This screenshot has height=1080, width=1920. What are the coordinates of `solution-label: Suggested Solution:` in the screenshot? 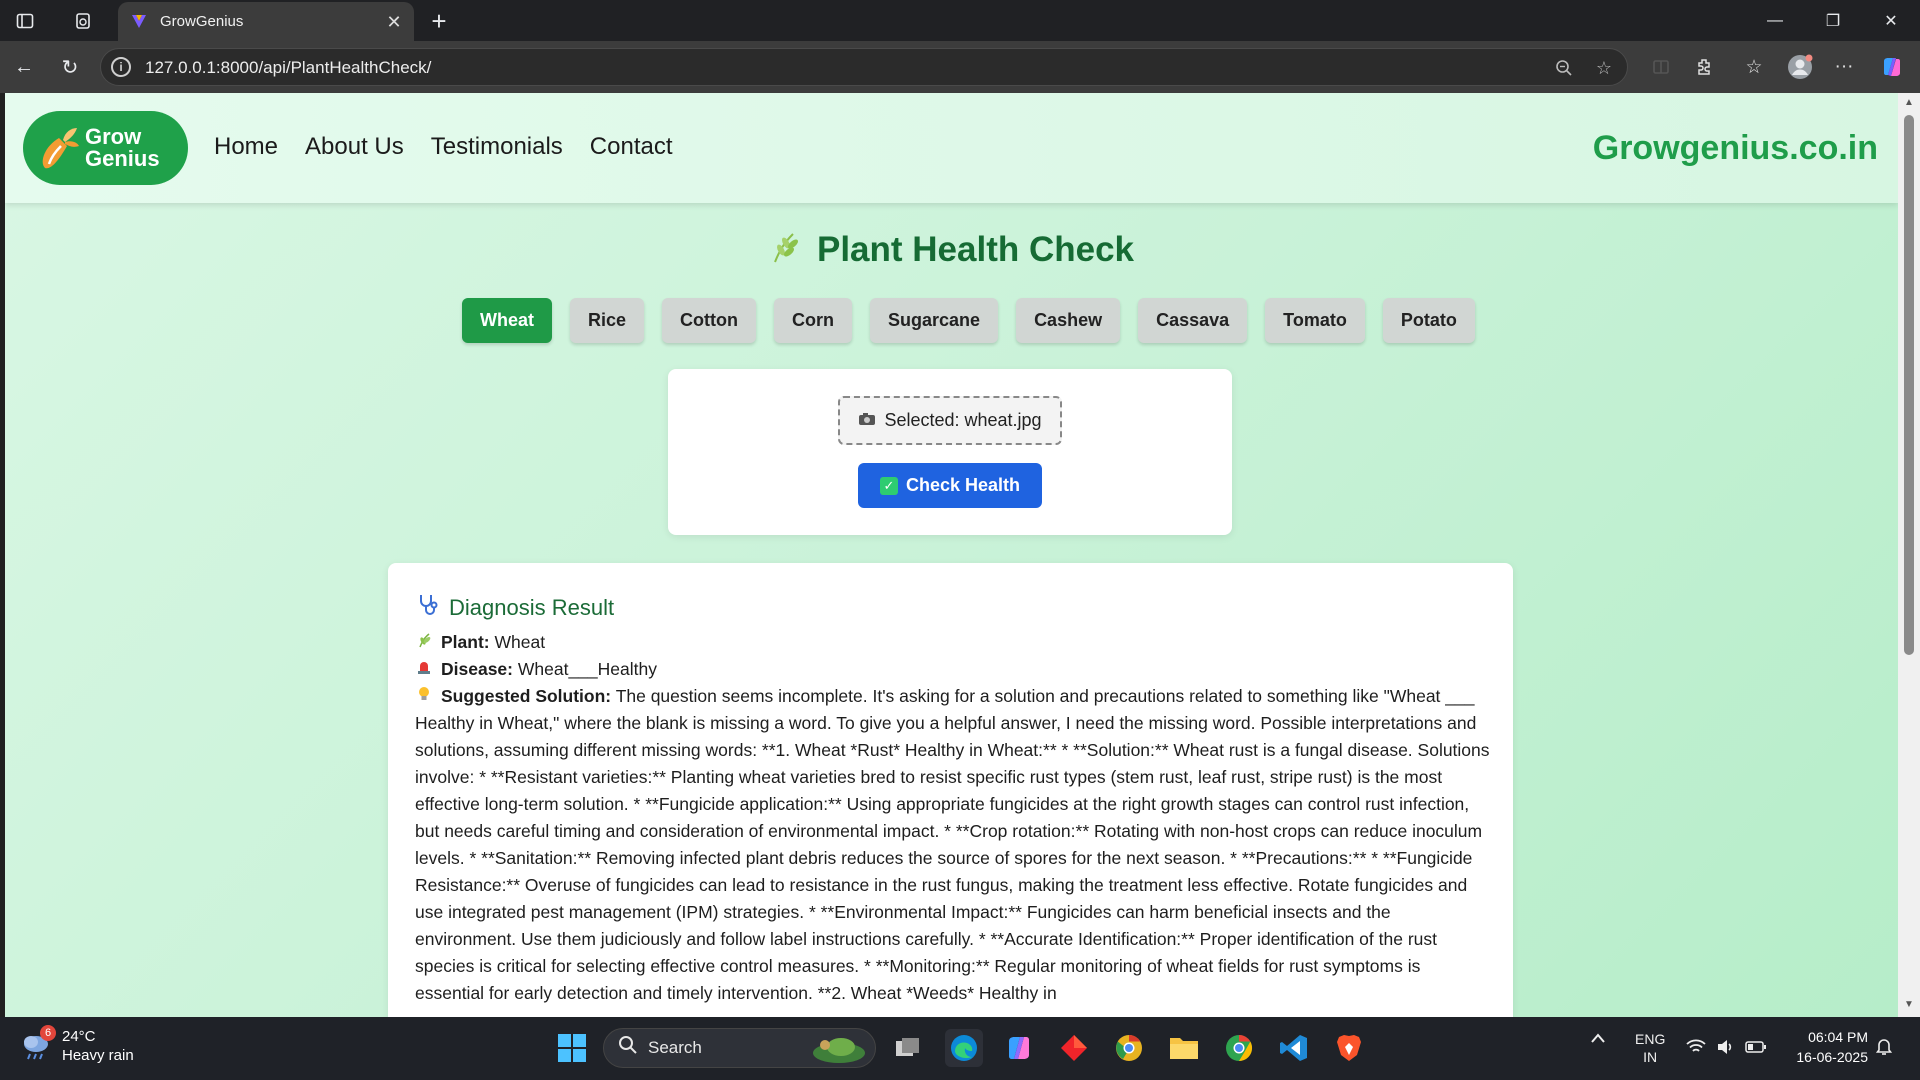 It's located at (526, 696).